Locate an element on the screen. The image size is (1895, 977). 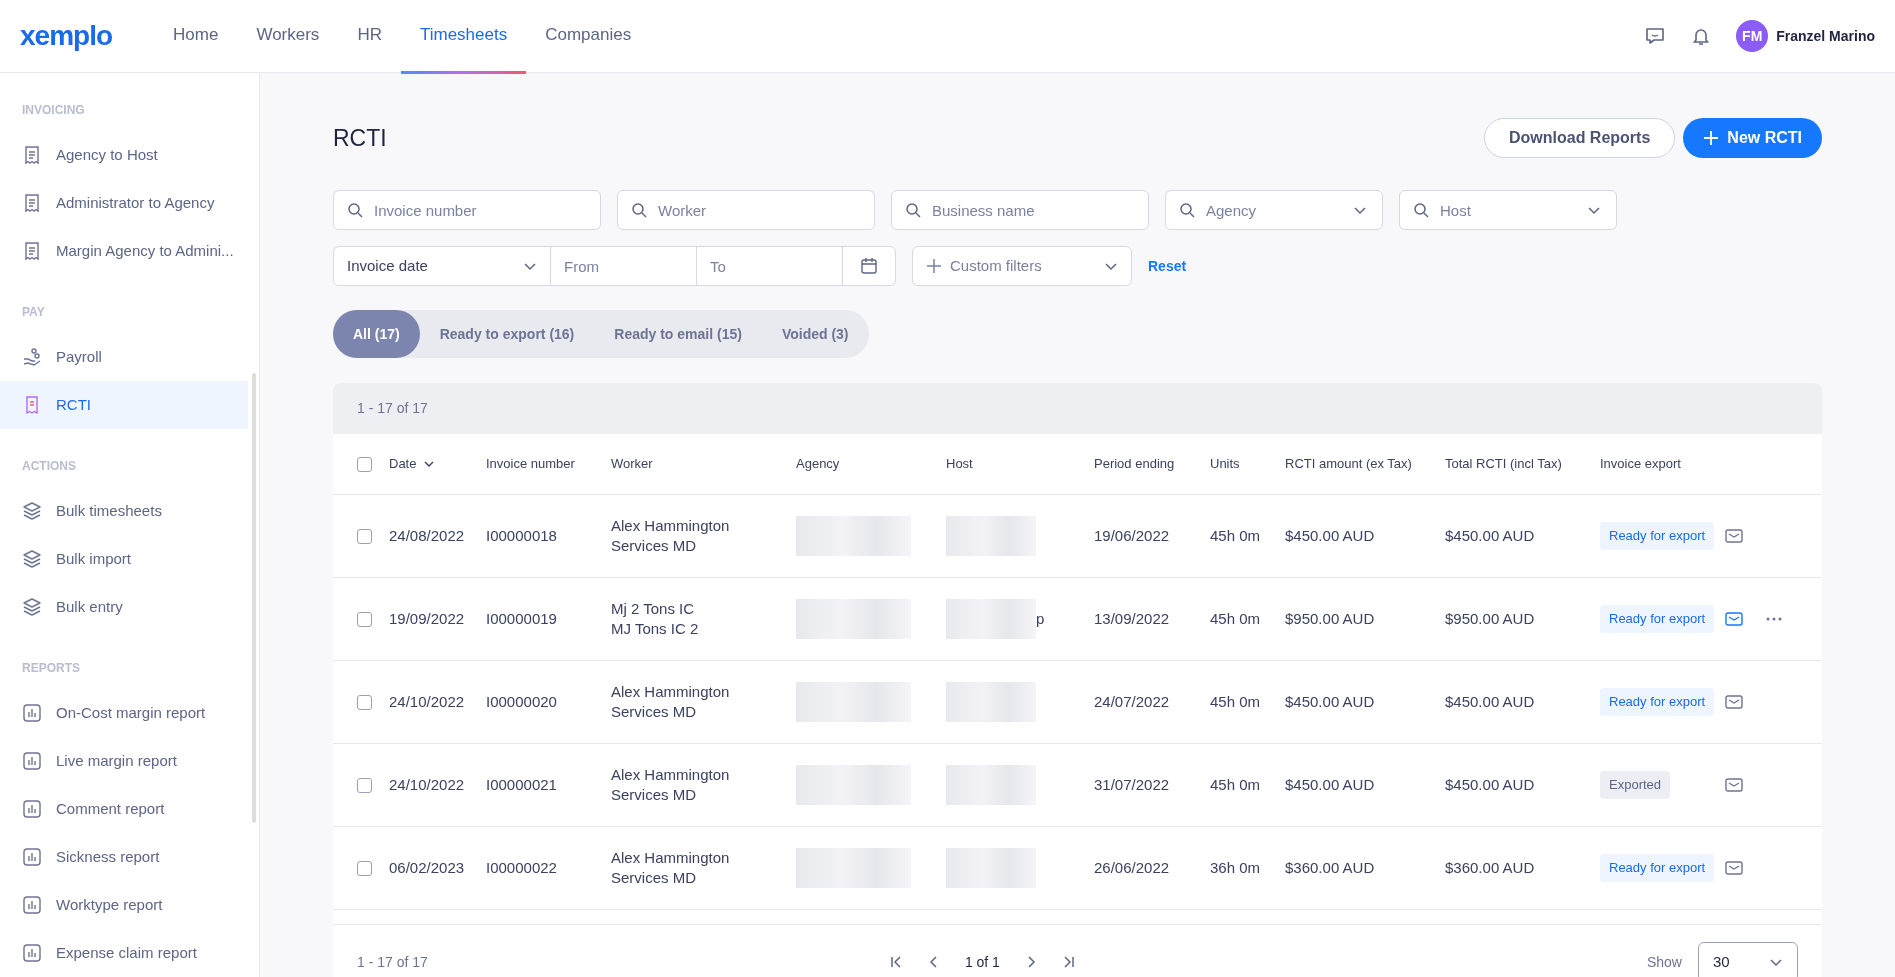
sidebar-item: RCTI is located at coordinates (124, 405).